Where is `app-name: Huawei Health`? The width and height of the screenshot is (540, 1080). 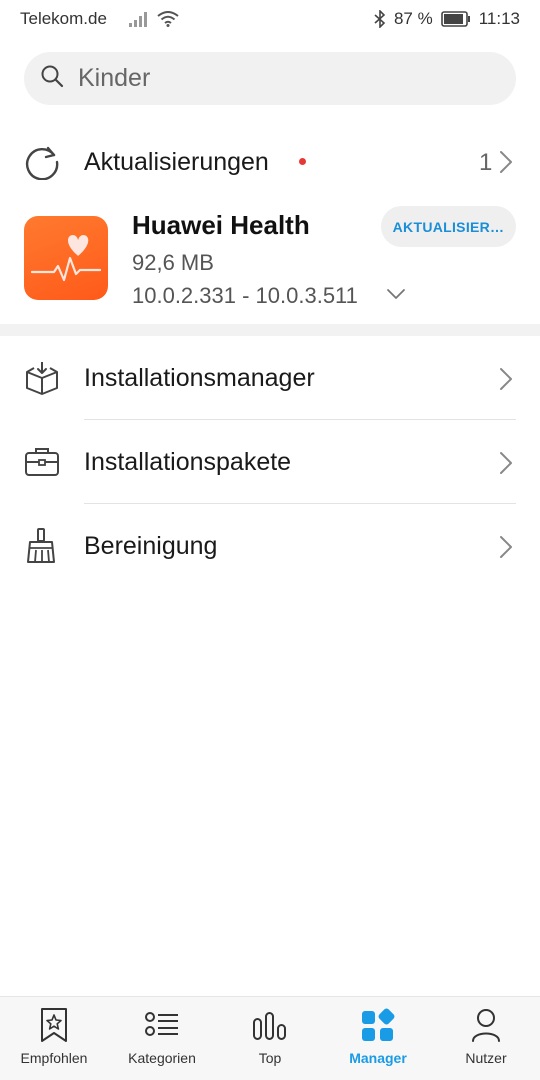
app-name: Huawei Health is located at coordinates (221, 225).